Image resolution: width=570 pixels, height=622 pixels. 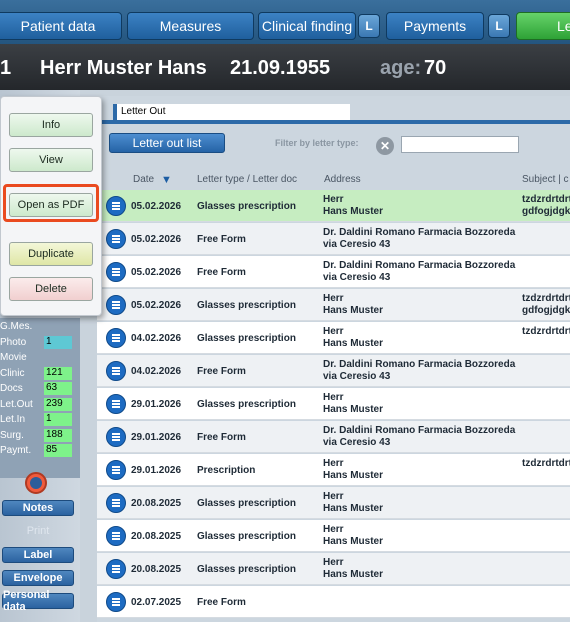 I want to click on letter-out-list-button: Letter out list, so click(x=167, y=143).